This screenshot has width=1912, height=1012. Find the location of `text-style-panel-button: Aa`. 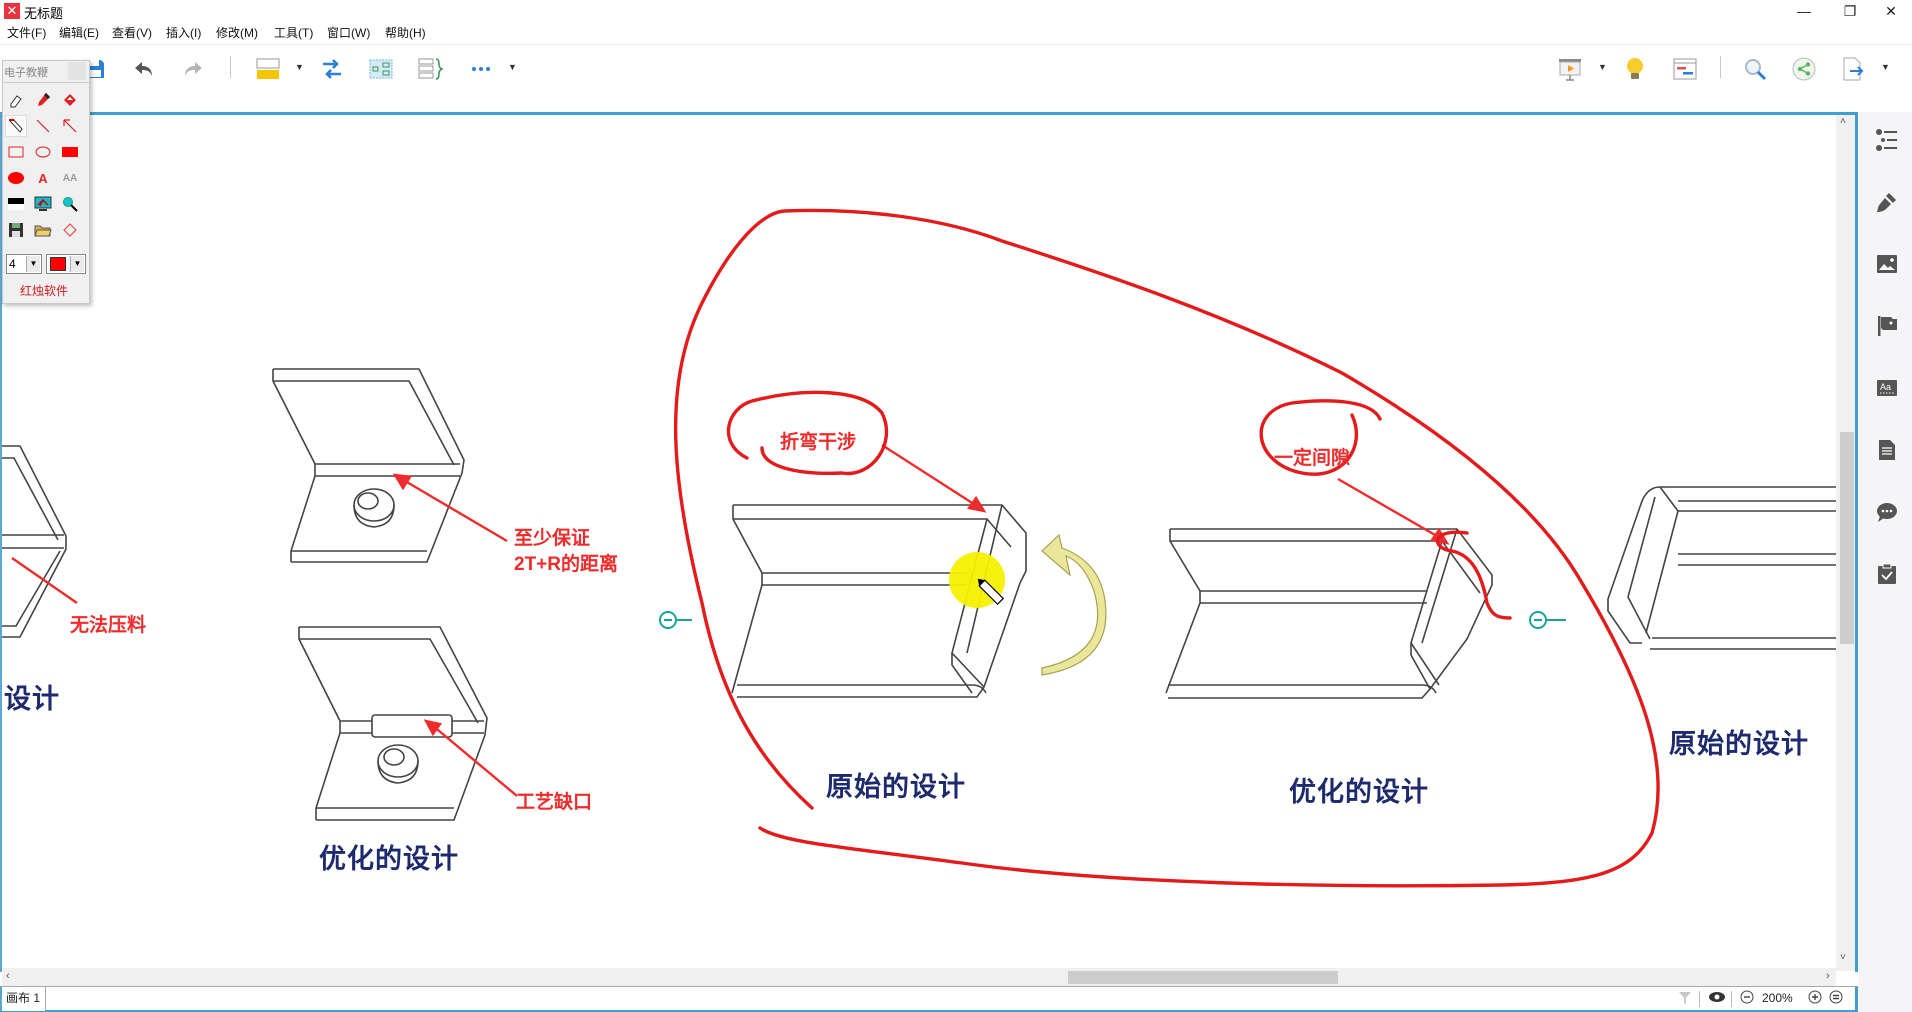

text-style-panel-button: Aa is located at coordinates (1887, 388).